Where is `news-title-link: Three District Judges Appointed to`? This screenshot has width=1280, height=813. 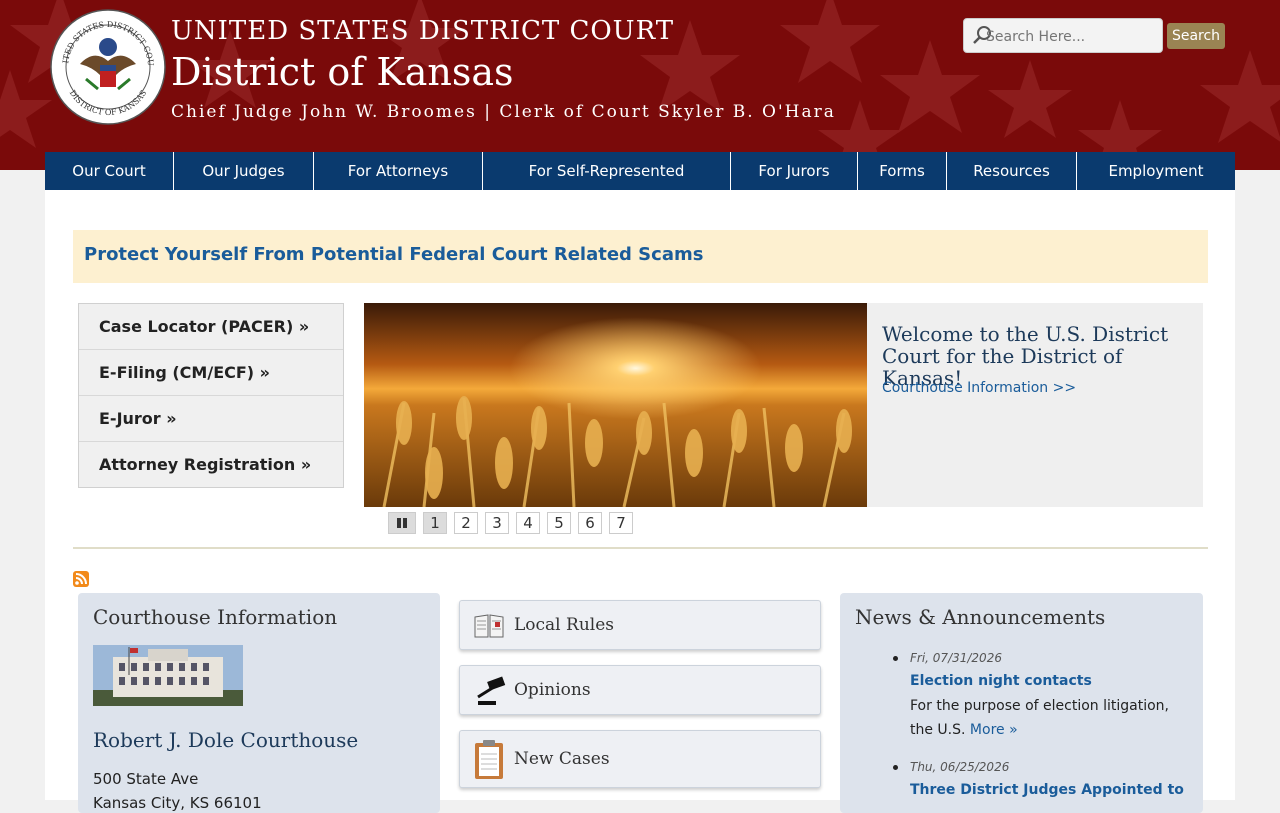 news-title-link: Three District Judges Appointed to is located at coordinates (1047, 790).